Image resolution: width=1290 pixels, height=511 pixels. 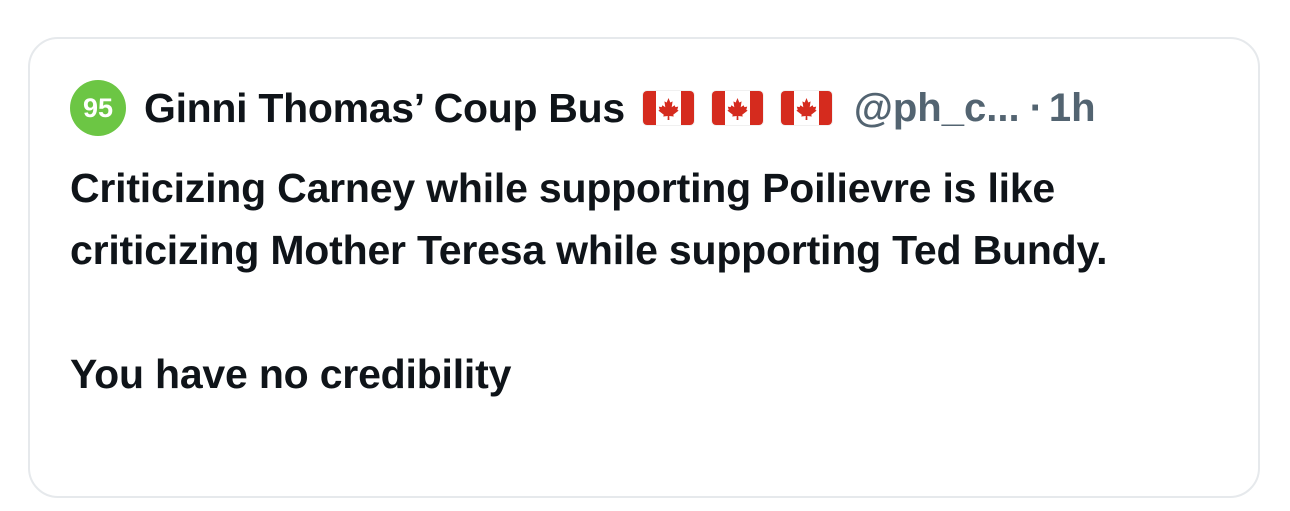 I want to click on display-name: Ginni Thomas’ Coup Bus, so click(x=384, y=108).